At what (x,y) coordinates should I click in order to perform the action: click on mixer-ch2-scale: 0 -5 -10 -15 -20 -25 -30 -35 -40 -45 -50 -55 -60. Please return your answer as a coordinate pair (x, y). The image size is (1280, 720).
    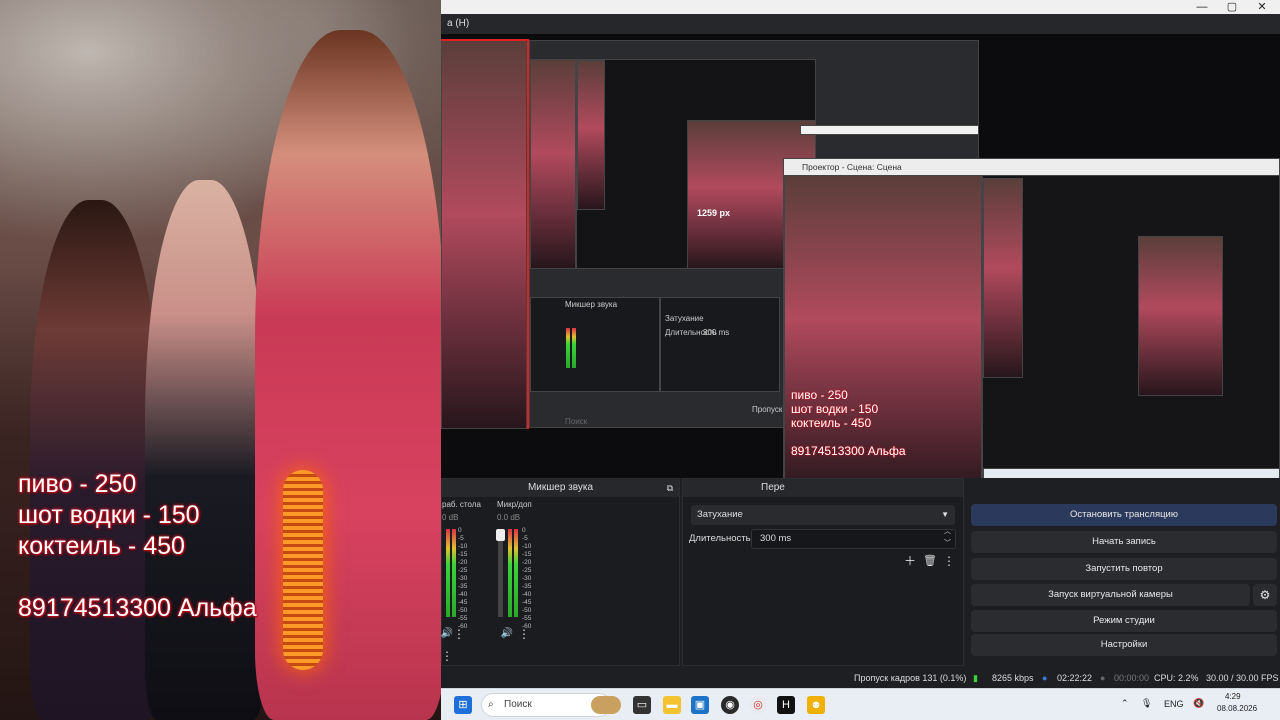
    Looking at the image, I should click on (527, 578).